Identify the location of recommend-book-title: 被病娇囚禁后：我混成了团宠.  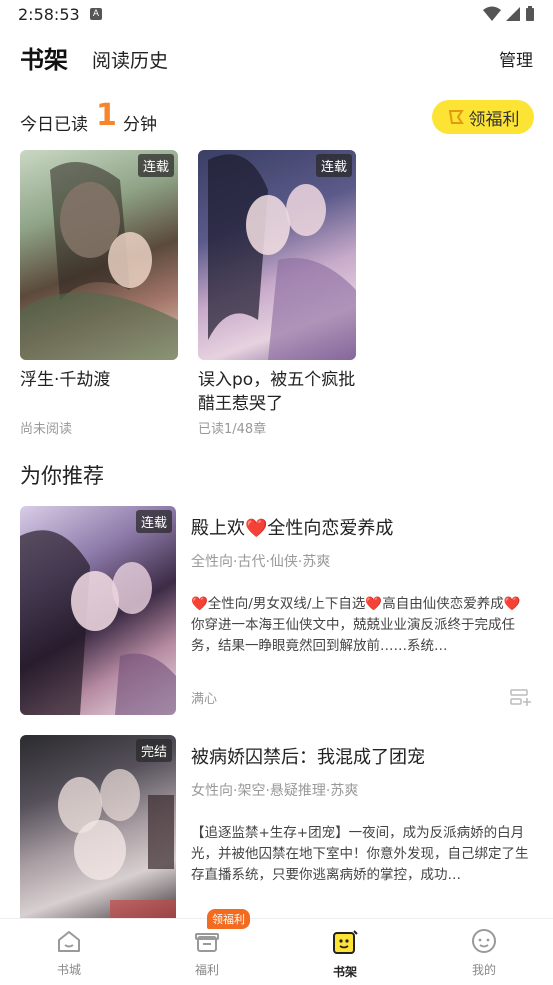
(308, 756).